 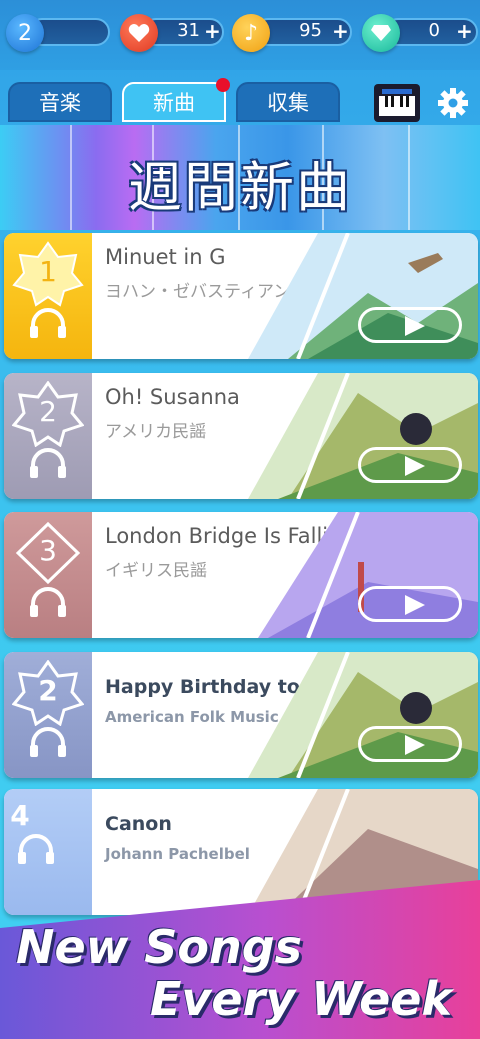 I want to click on gems-counter: 0 +, so click(x=420, y=33).